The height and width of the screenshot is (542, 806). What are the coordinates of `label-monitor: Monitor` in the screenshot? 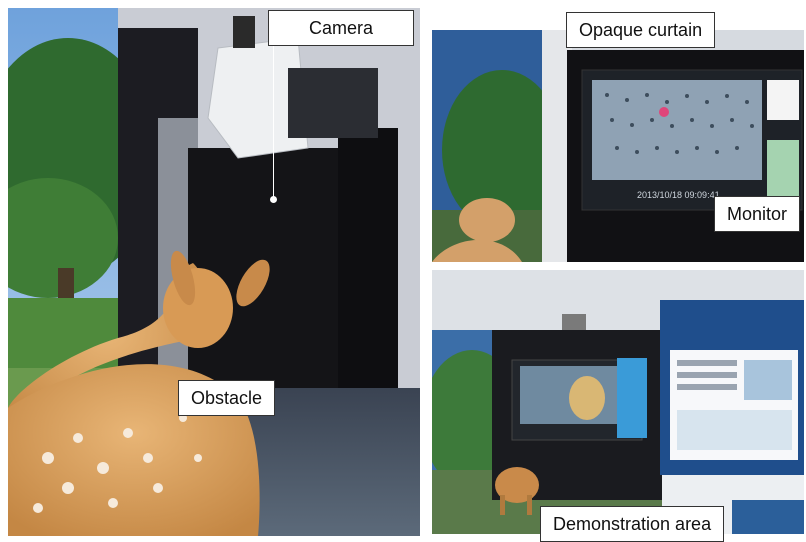 It's located at (757, 214).